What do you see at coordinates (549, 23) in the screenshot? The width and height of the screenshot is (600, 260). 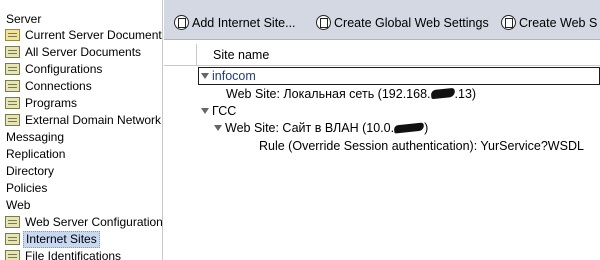 I see `create-web-site-button: Create Web S` at bounding box center [549, 23].